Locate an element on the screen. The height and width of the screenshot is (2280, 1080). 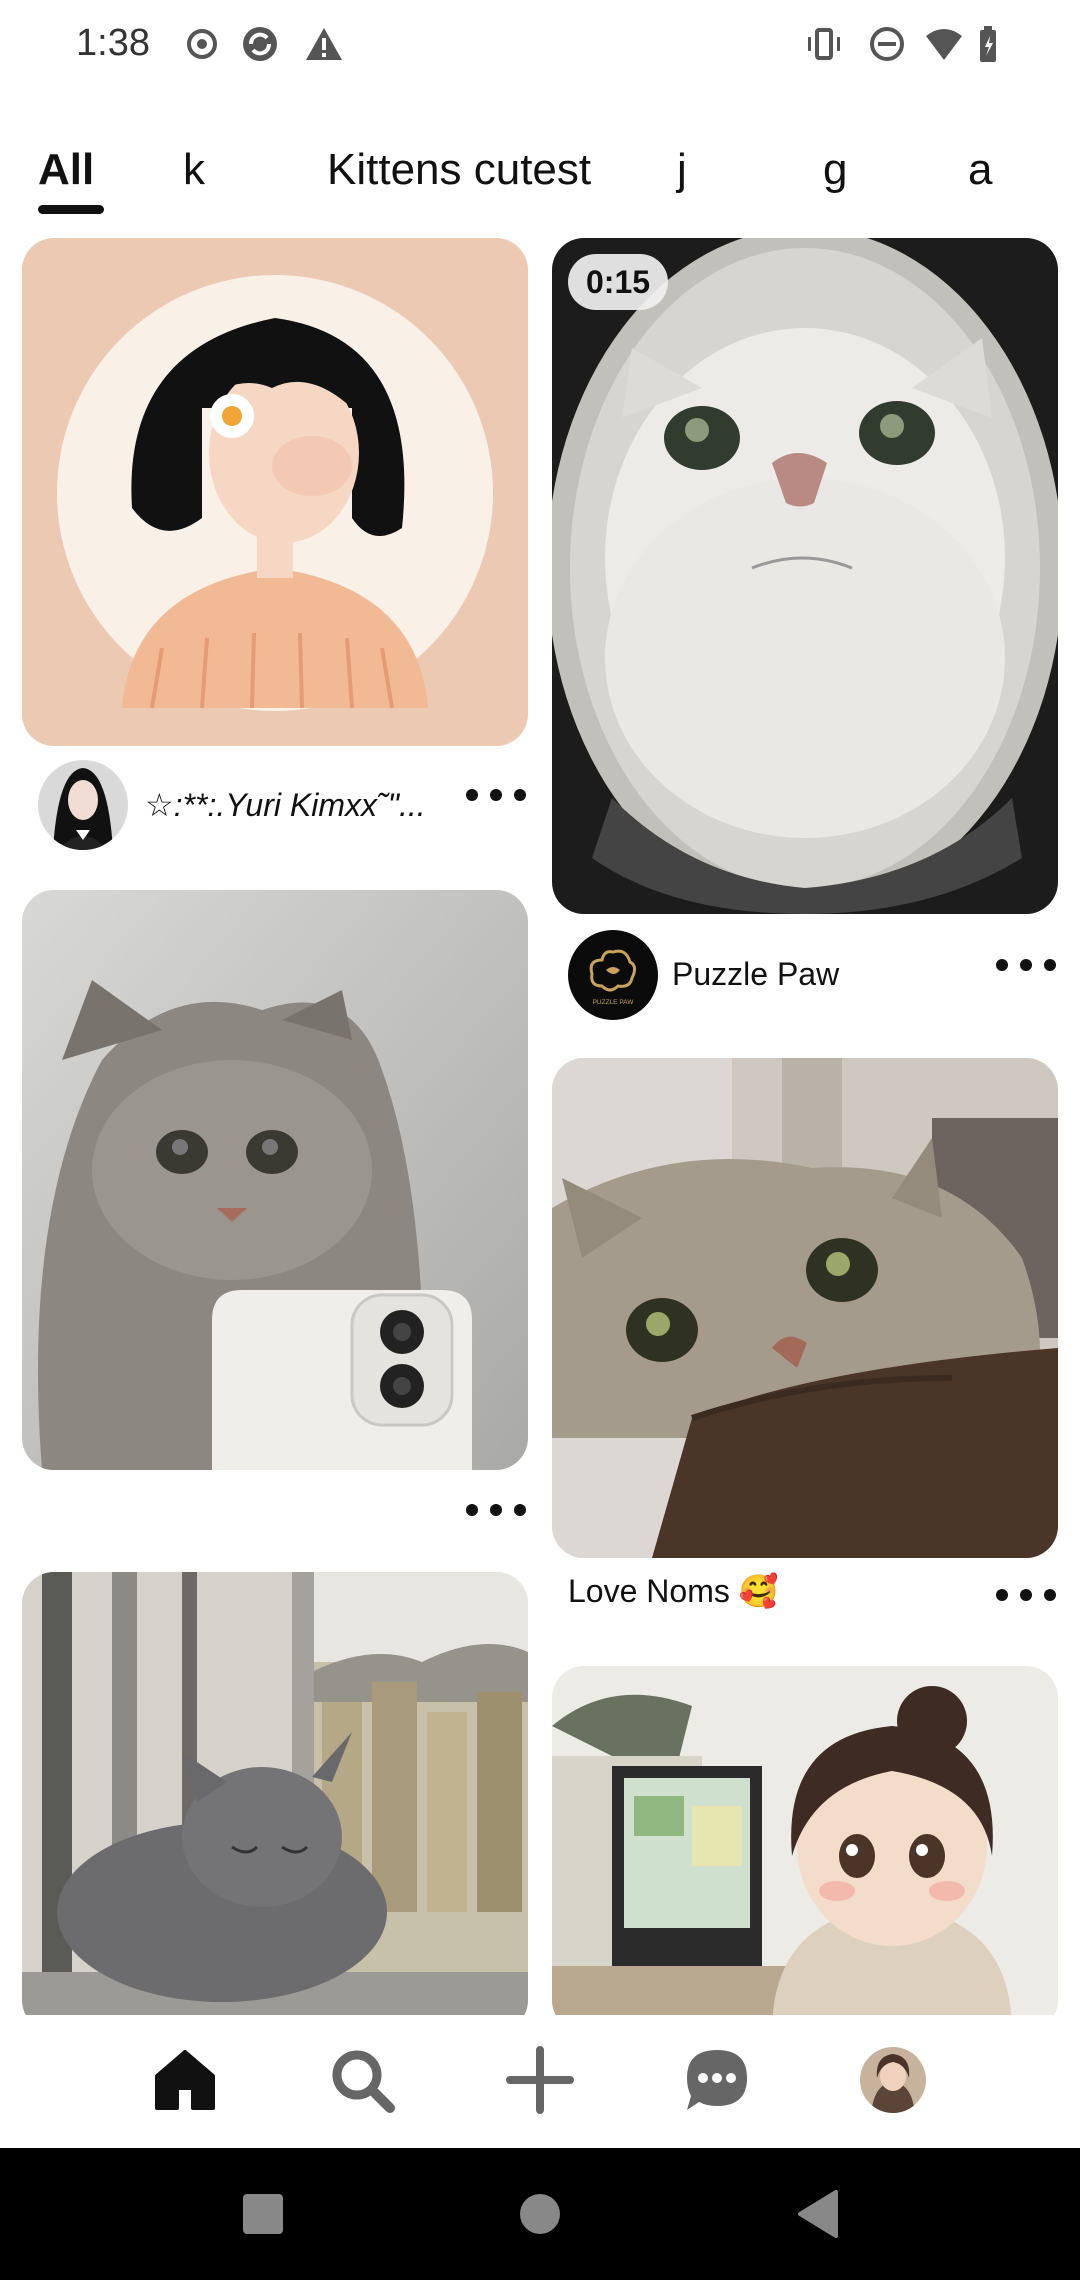
vibrate-icon is located at coordinates (824, 44).